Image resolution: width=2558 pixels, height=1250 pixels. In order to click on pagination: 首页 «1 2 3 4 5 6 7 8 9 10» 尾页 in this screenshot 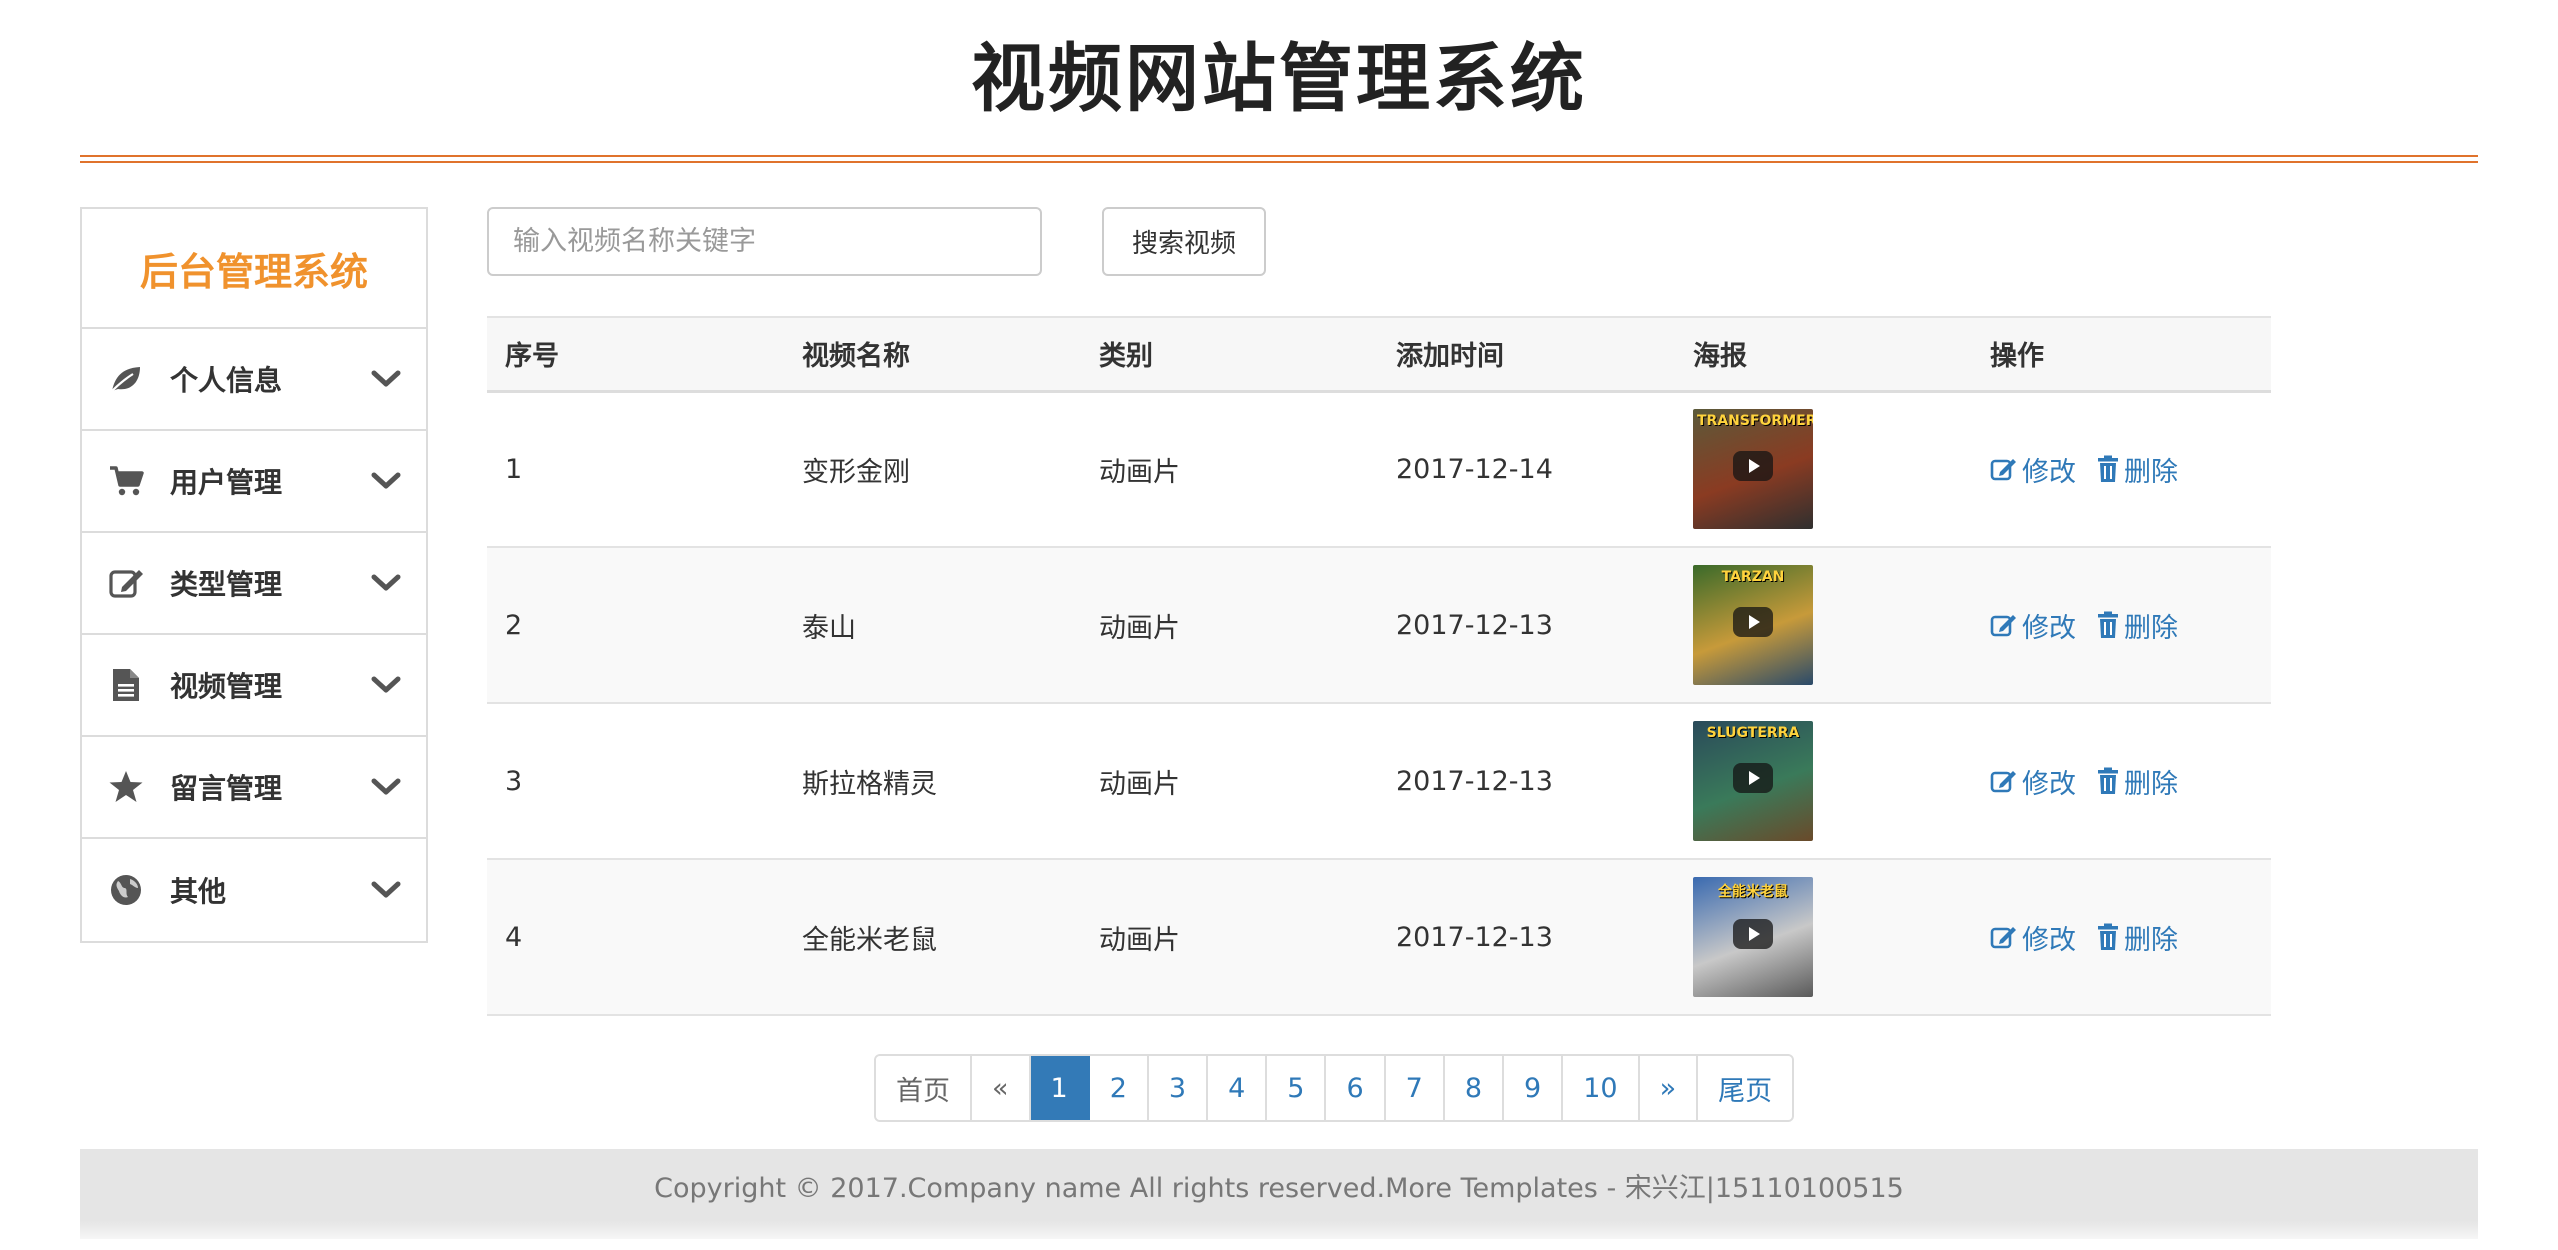, I will do `click(1334, 1088)`.